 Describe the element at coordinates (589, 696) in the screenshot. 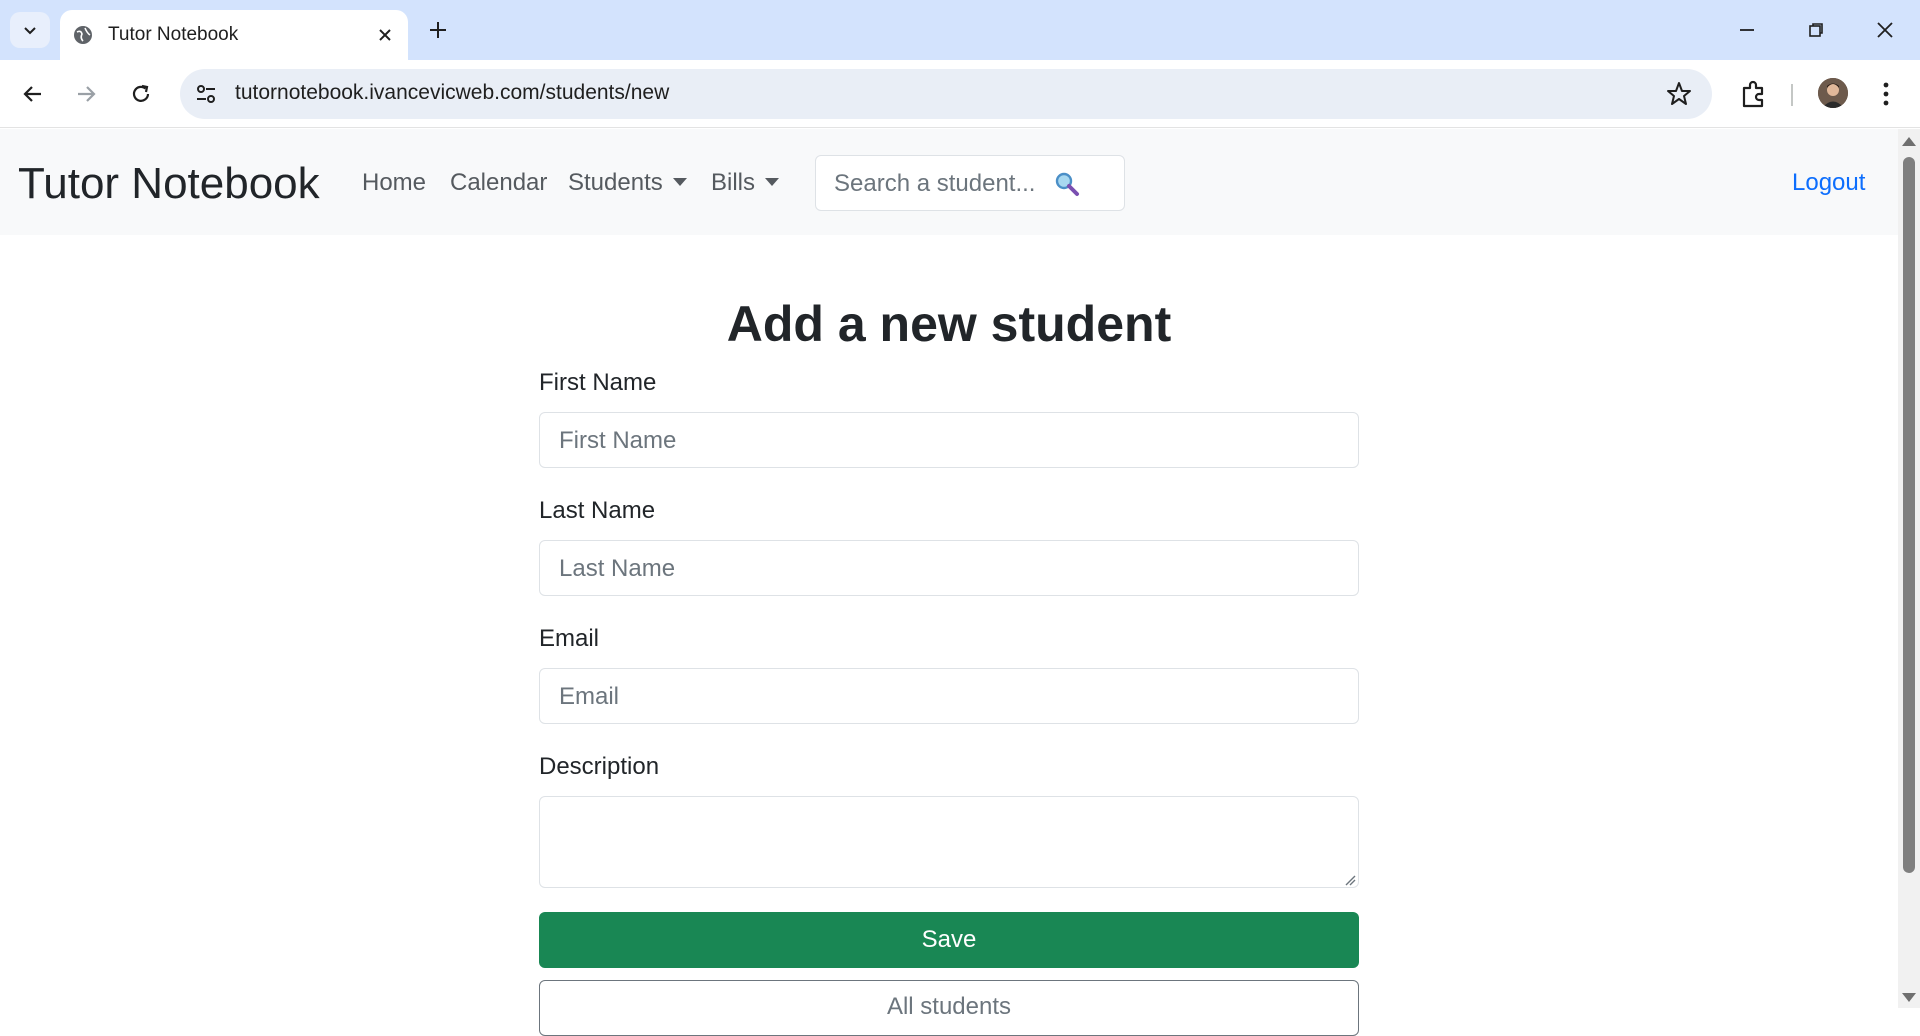

I see `email-placeholder: Email` at that location.